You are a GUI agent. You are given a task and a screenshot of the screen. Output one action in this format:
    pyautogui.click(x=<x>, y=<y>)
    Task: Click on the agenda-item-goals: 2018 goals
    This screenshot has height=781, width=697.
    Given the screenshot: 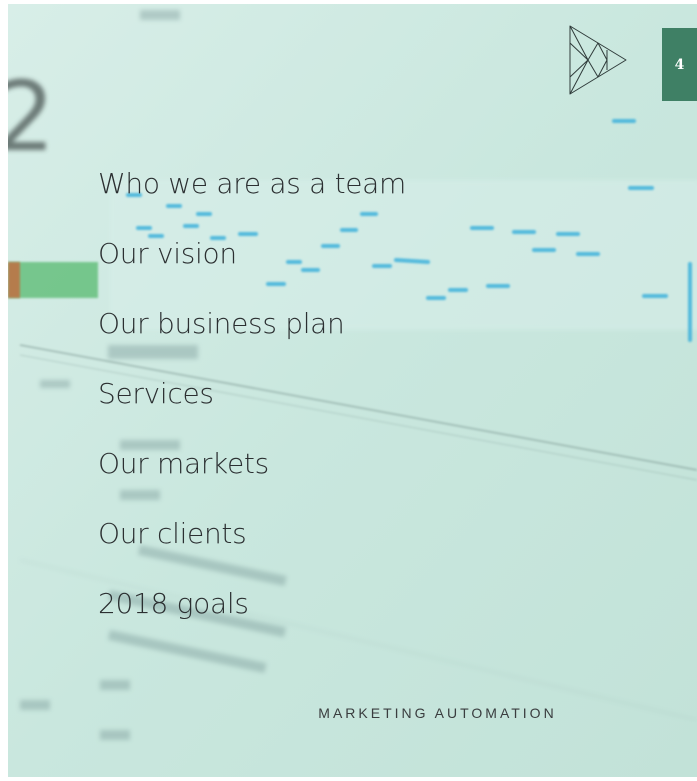 What is the action you would take?
    pyautogui.click(x=252, y=617)
    